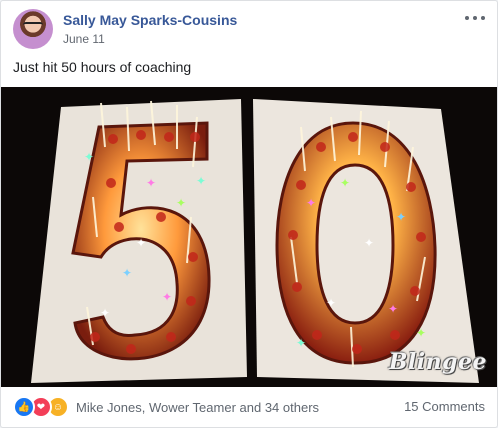 This screenshot has width=498, height=428. What do you see at coordinates (24, 407) in the screenshot?
I see `like-icon: 👍` at bounding box center [24, 407].